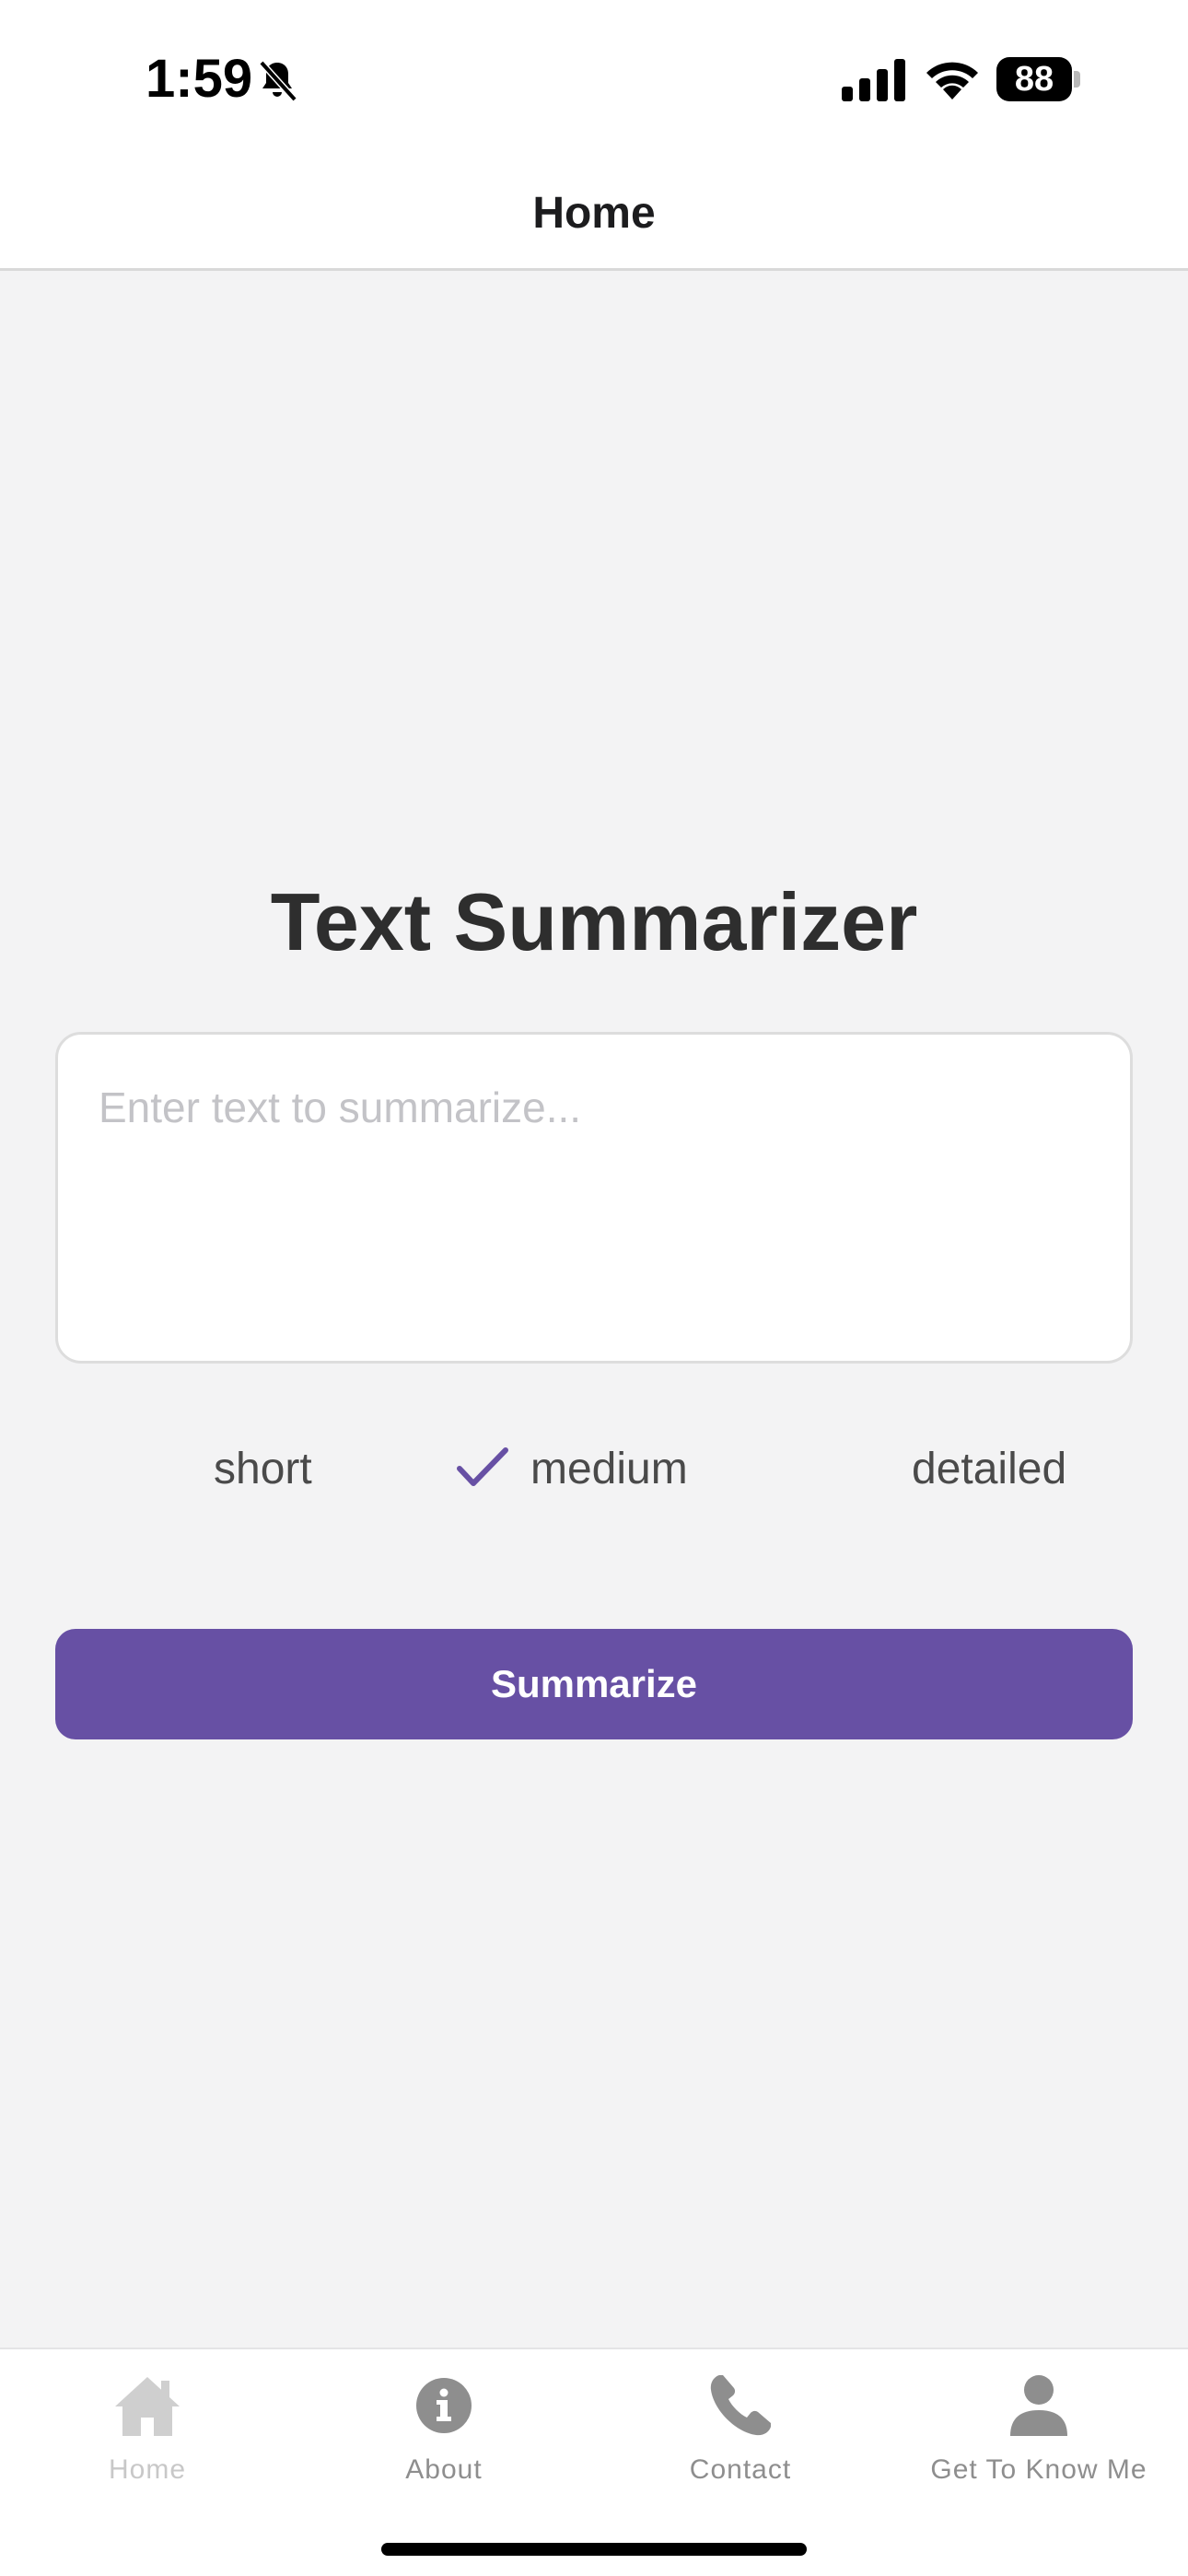  I want to click on length-options: short medium detailed, so click(594, 1469).